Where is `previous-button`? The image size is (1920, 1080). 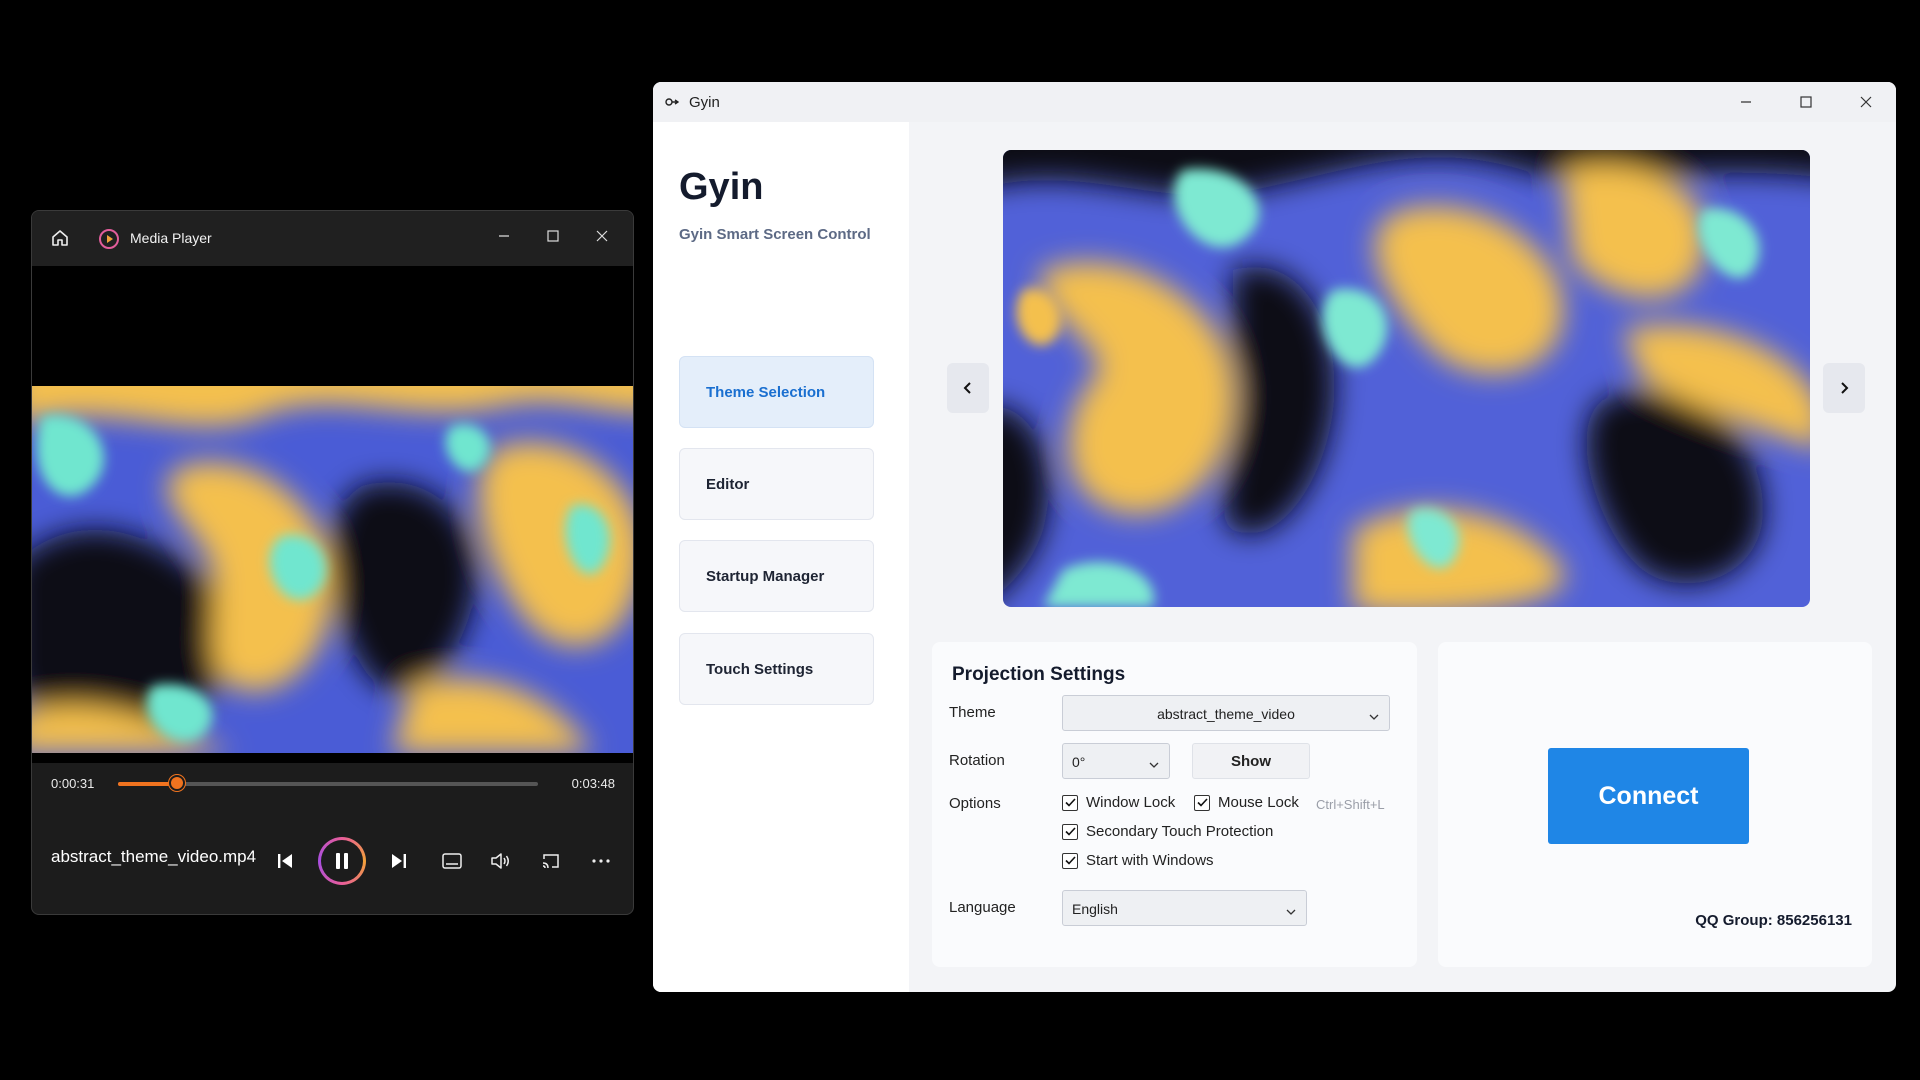
previous-button is located at coordinates (285, 861).